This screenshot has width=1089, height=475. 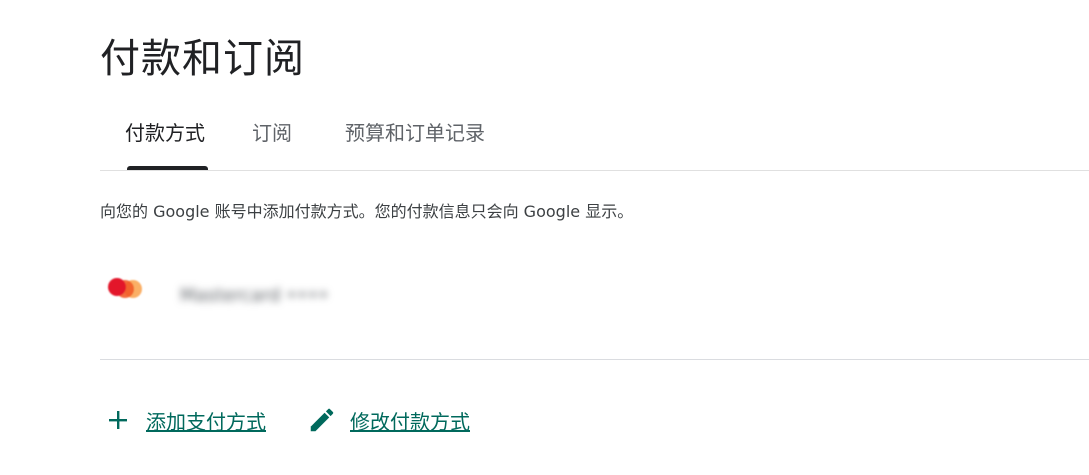 I want to click on edit-payment-method-label: 修改付款方式, so click(x=410, y=421).